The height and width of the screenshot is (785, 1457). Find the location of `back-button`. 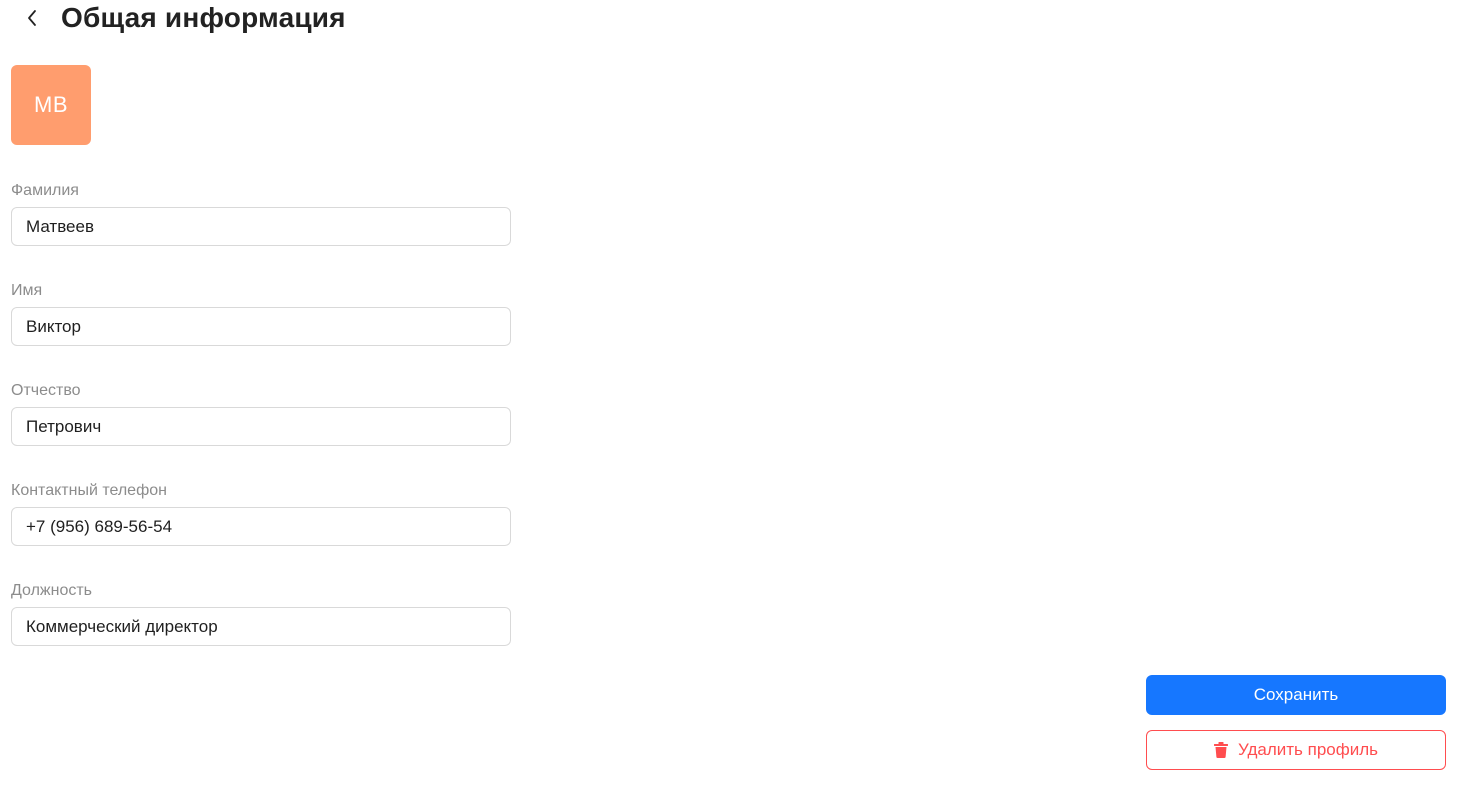

back-button is located at coordinates (32, 18).